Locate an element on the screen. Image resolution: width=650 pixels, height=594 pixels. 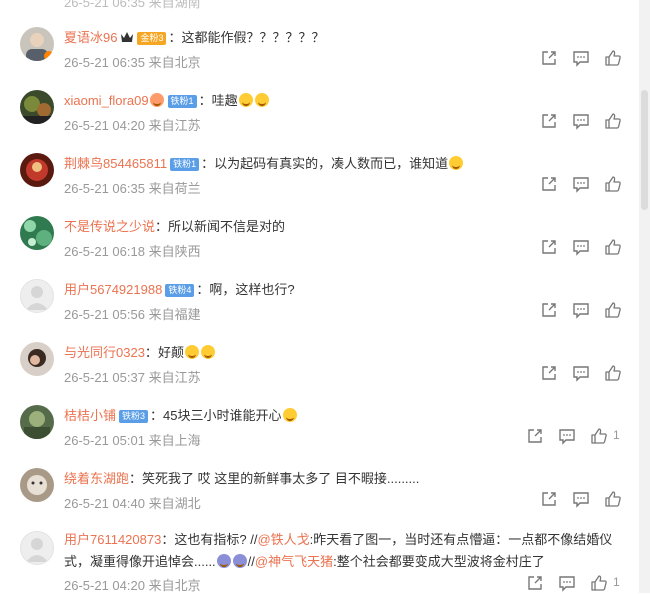
comment-text: 啊，这样也行? is located at coordinates (252, 289).